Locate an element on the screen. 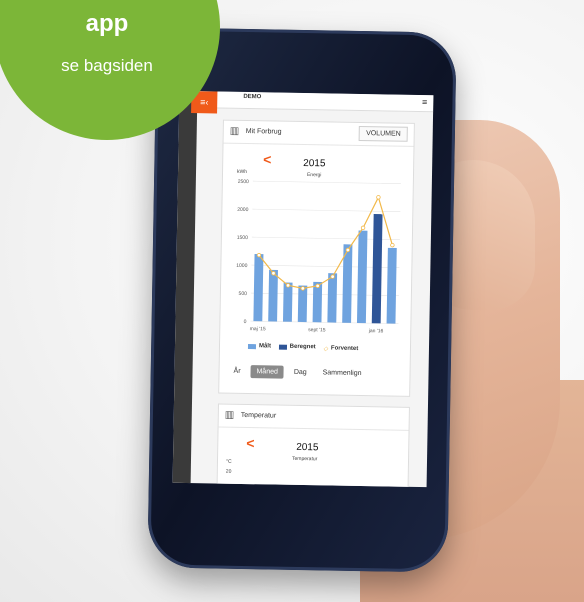 This screenshot has width=584, height=602. temperature-card: ▥ Temperatur < 2015 Temperatur °C 20 is located at coordinates (313, 445).